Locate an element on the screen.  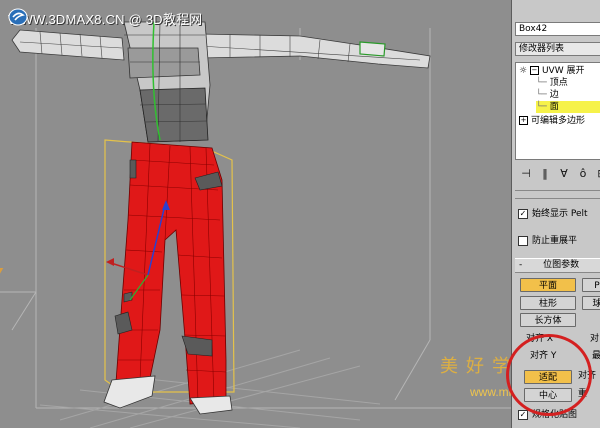
show-end-result-icon: ‖ is located at coordinates (545, 174).